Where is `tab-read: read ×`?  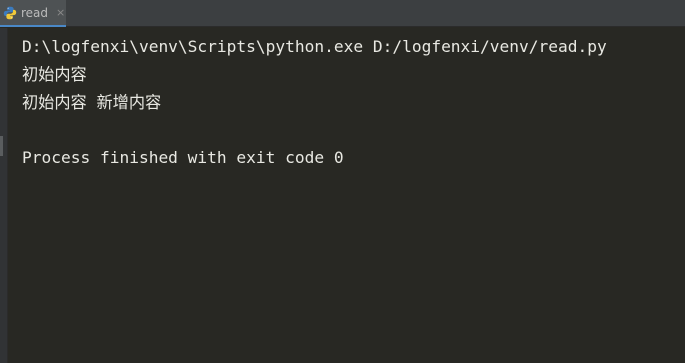 tab-read: read × is located at coordinates (33, 13).